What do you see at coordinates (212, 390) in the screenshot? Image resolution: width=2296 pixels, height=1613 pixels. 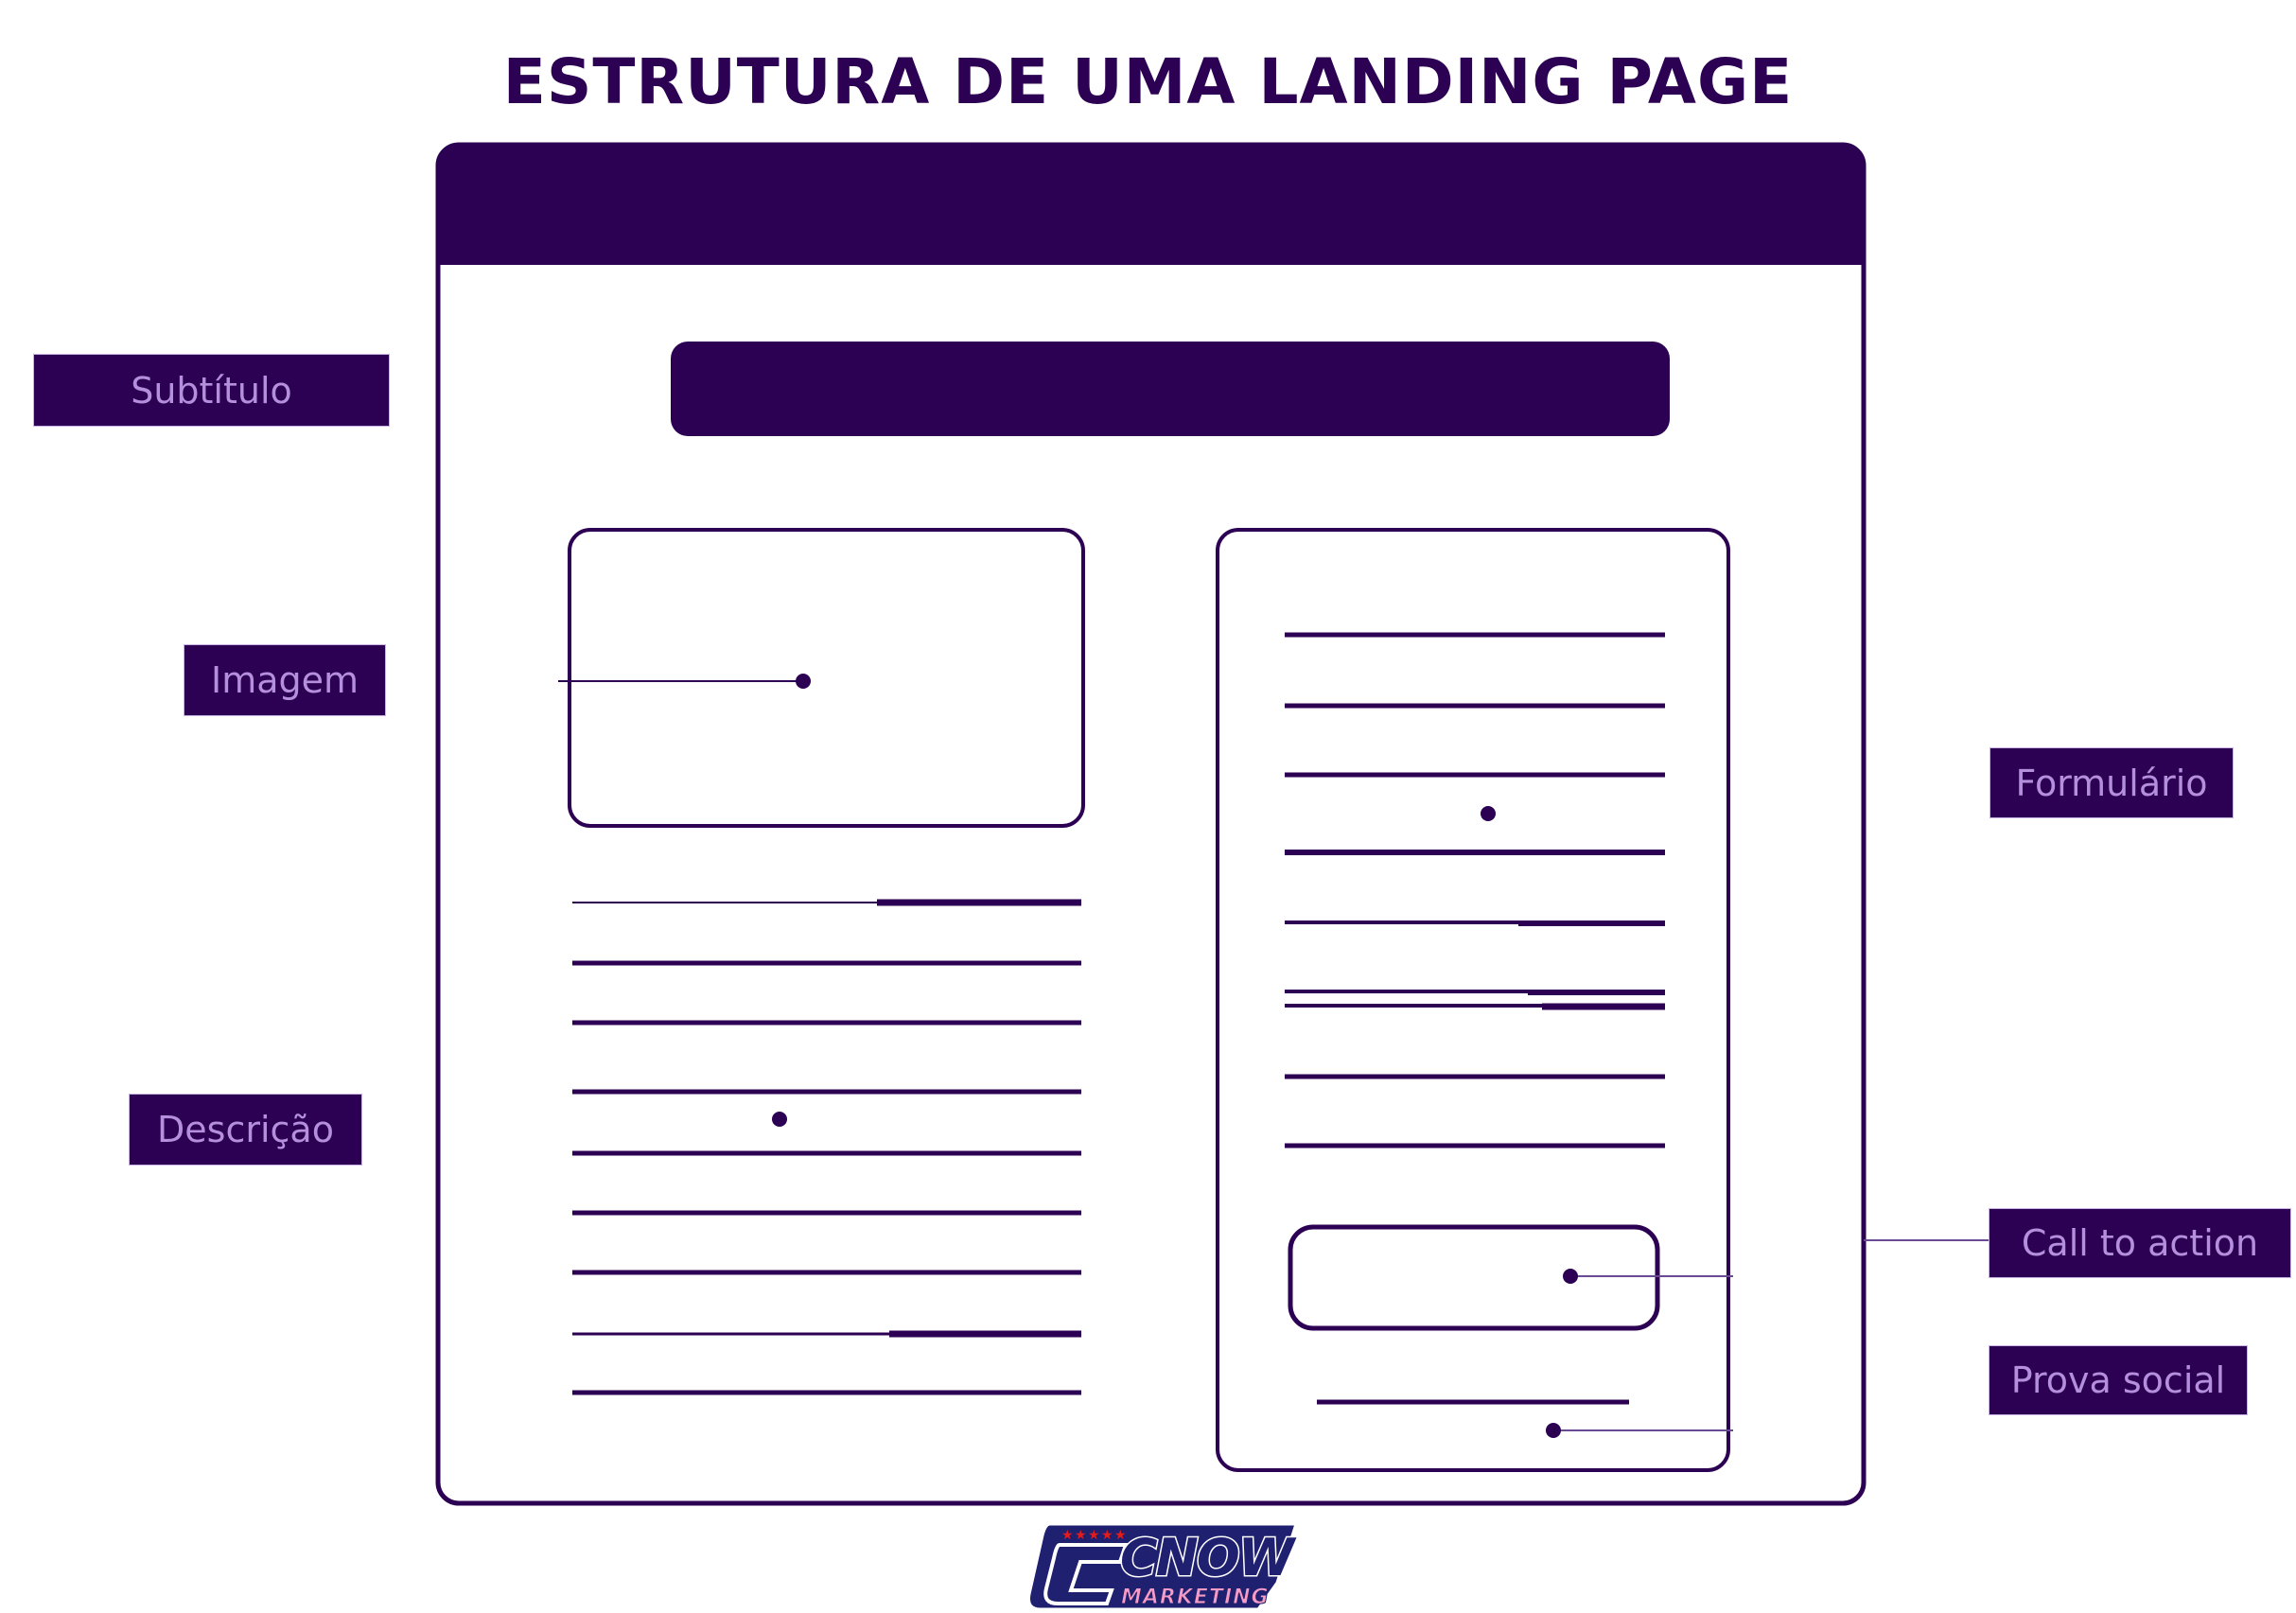 I see `label-subtitulo: Subtítulo` at bounding box center [212, 390].